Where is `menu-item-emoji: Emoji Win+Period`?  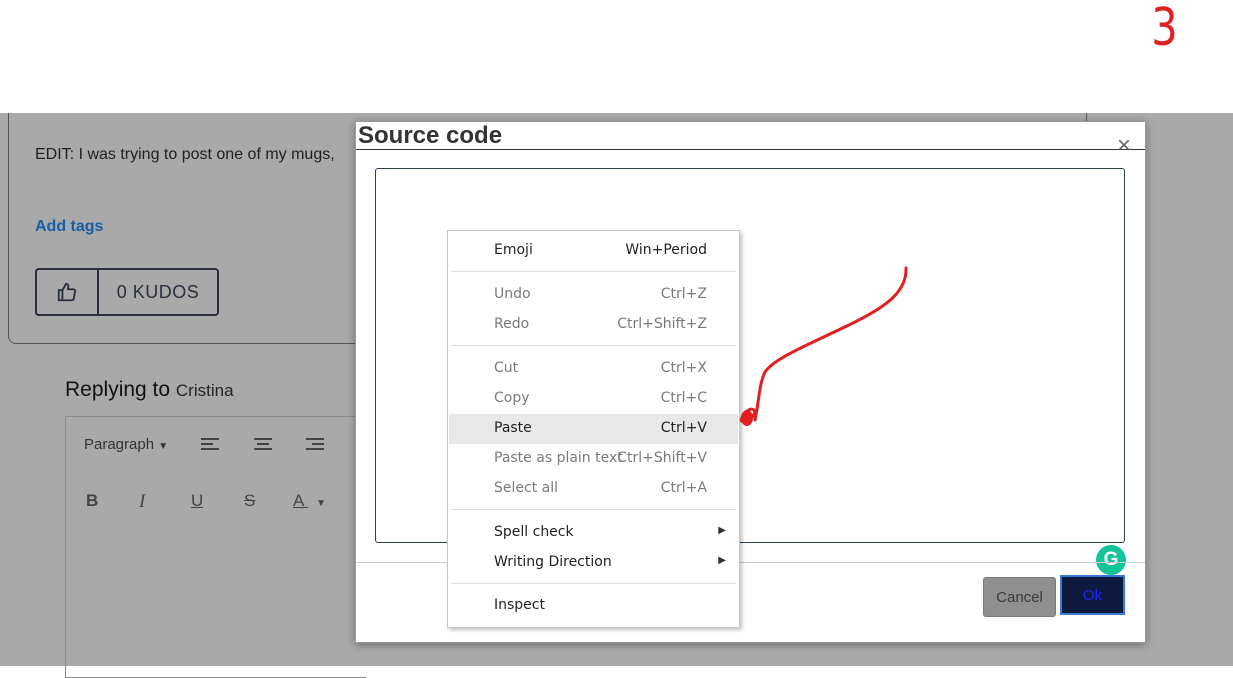 menu-item-emoji: Emoji Win+Period is located at coordinates (593, 251).